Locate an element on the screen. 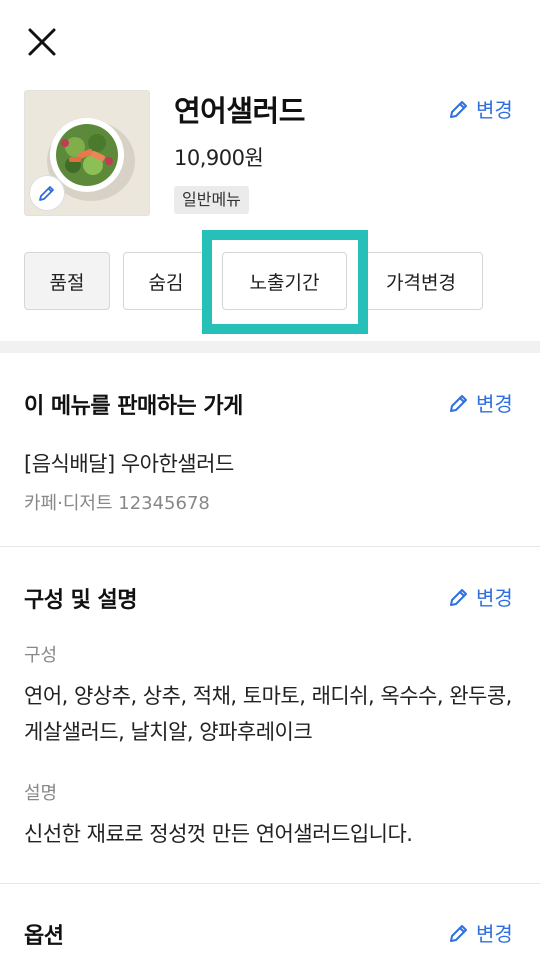 This screenshot has width=540, height=960. price-change-button: 가격변경 is located at coordinates (421, 281).